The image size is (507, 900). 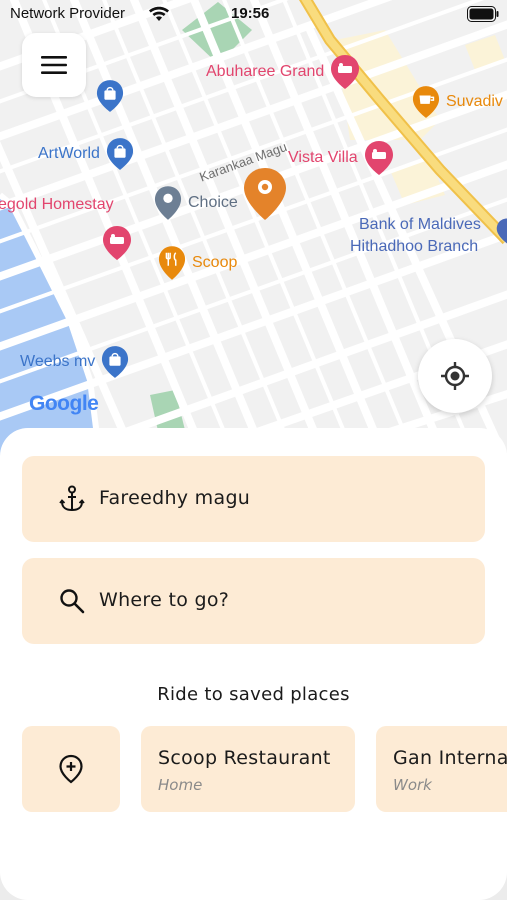 I want to click on saved-place-card: Gan International Work, so click(x=441, y=769).